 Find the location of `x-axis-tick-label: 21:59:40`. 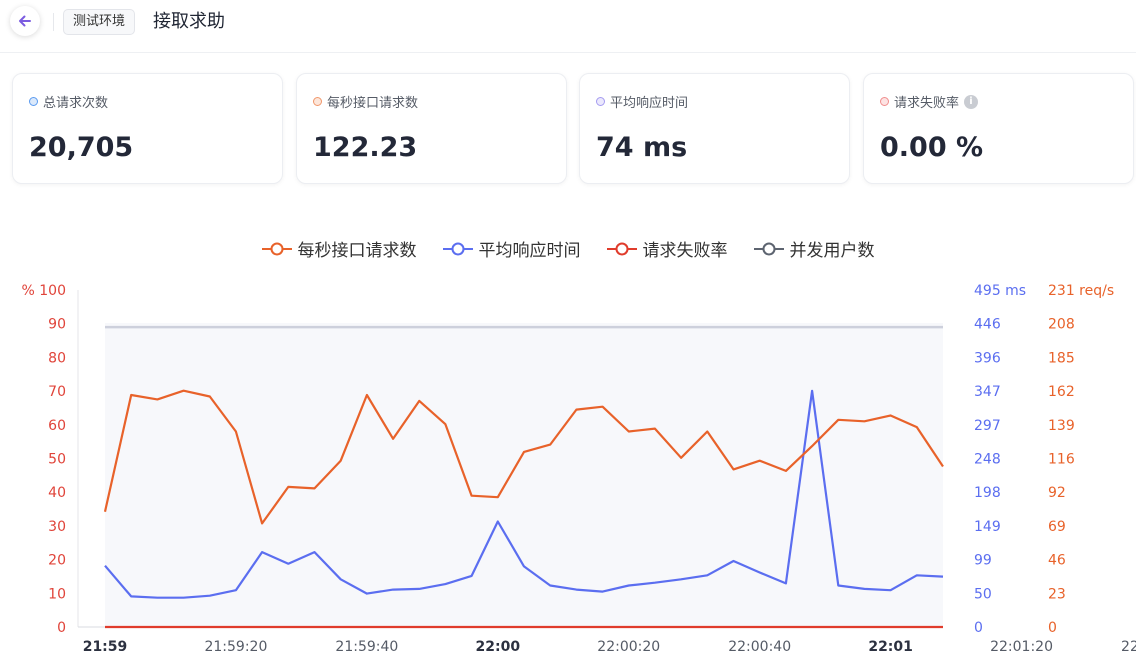

x-axis-tick-label: 21:59:40 is located at coordinates (366, 647).